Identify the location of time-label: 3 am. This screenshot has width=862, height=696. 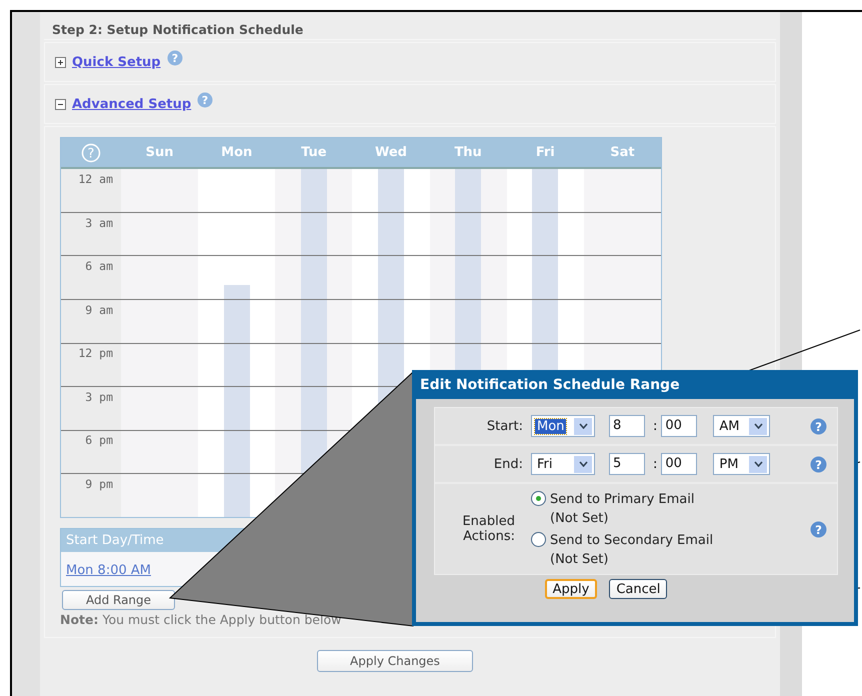
(99, 223).